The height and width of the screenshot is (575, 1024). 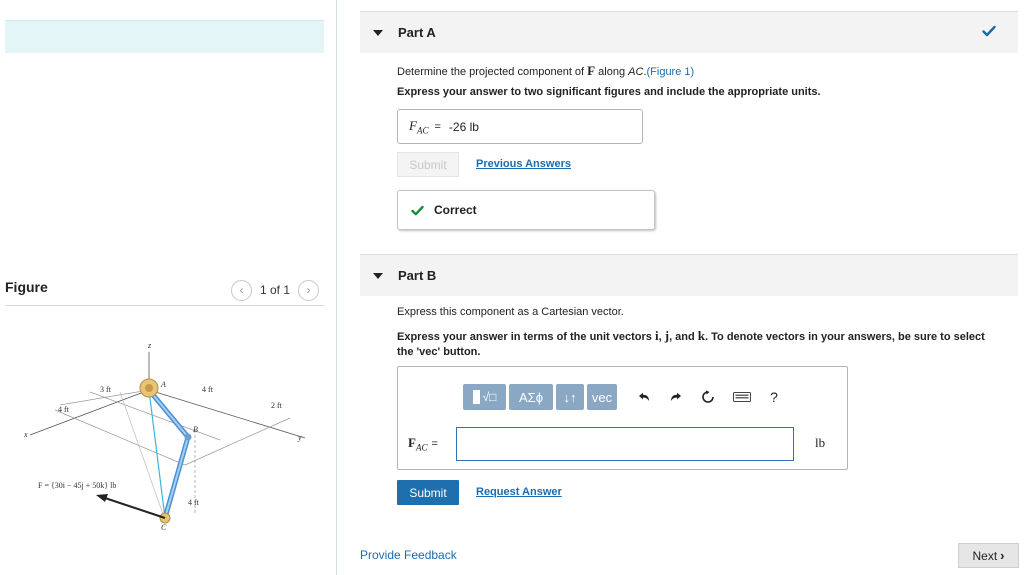 What do you see at coordinates (531, 397) in the screenshot?
I see `greek-button: AΣϕ` at bounding box center [531, 397].